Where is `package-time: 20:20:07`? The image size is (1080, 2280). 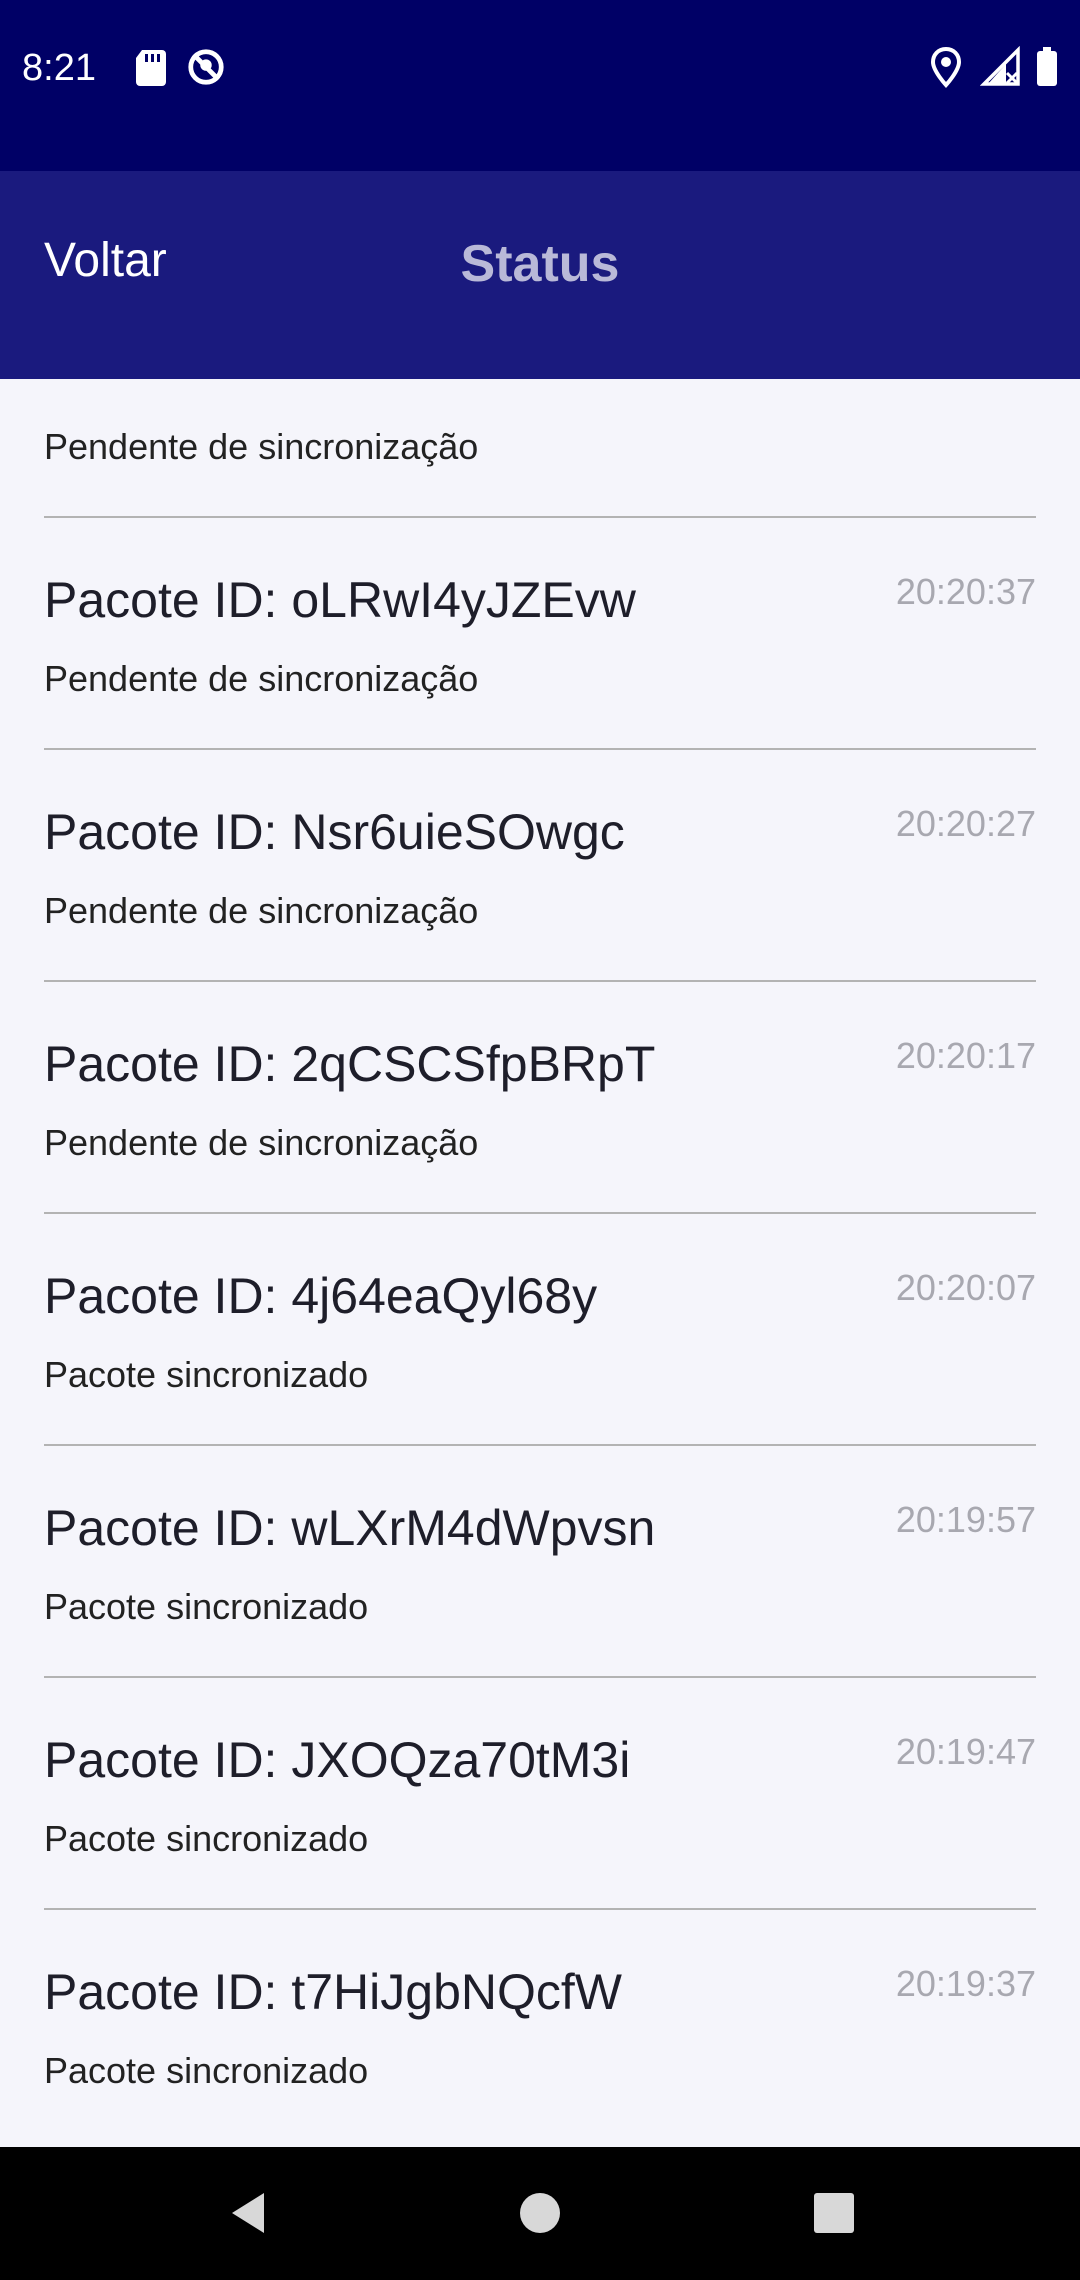 package-time: 20:20:07 is located at coordinates (965, 1287).